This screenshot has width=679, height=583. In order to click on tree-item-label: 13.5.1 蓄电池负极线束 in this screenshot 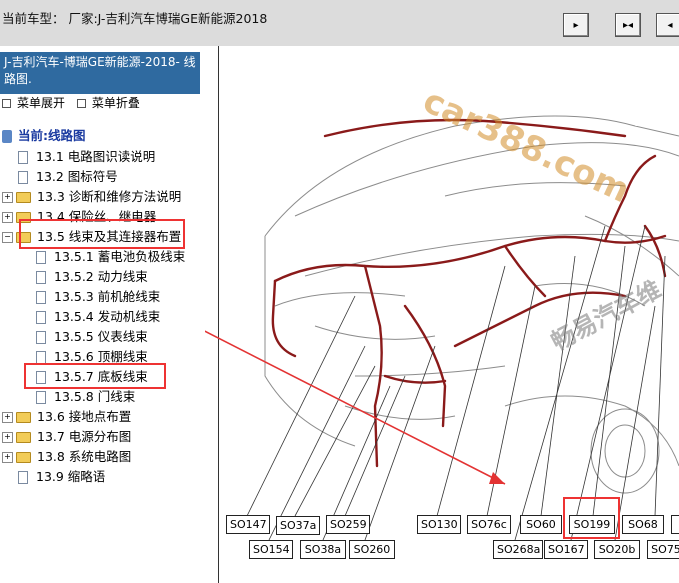, I will do `click(120, 256)`.